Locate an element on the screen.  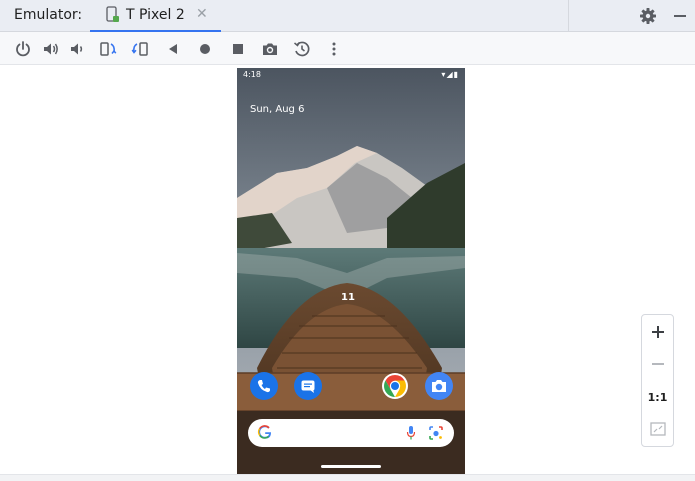
volume-up-icon is located at coordinates (51, 49).